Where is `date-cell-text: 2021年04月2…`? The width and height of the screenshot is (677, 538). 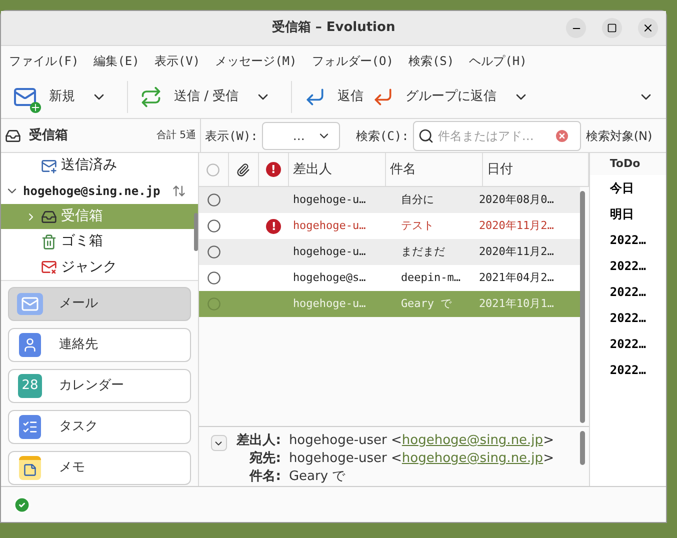
date-cell-text: 2021年04月2… is located at coordinates (516, 278).